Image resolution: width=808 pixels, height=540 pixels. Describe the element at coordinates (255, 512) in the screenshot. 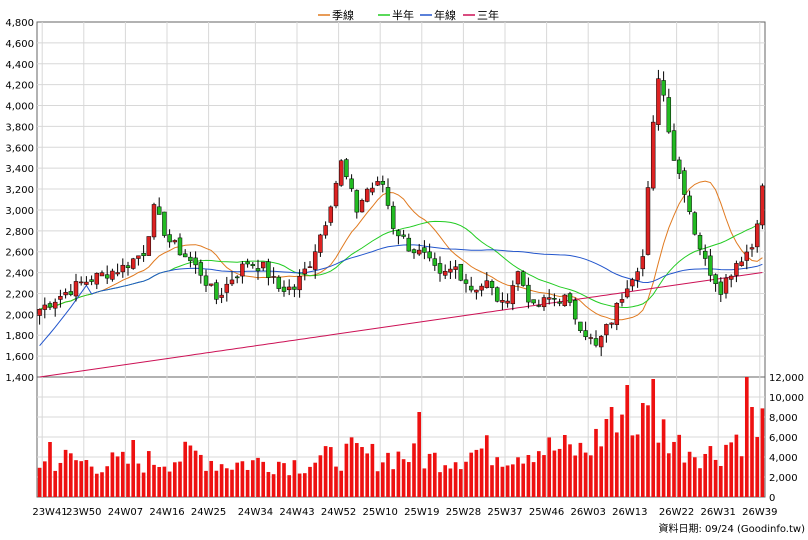

I see `x-tick-label: 24W34` at that location.